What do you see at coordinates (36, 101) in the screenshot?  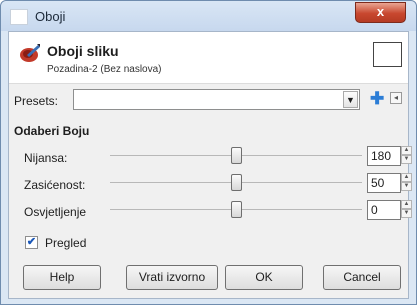 I see `presets-label: Presets:` at bounding box center [36, 101].